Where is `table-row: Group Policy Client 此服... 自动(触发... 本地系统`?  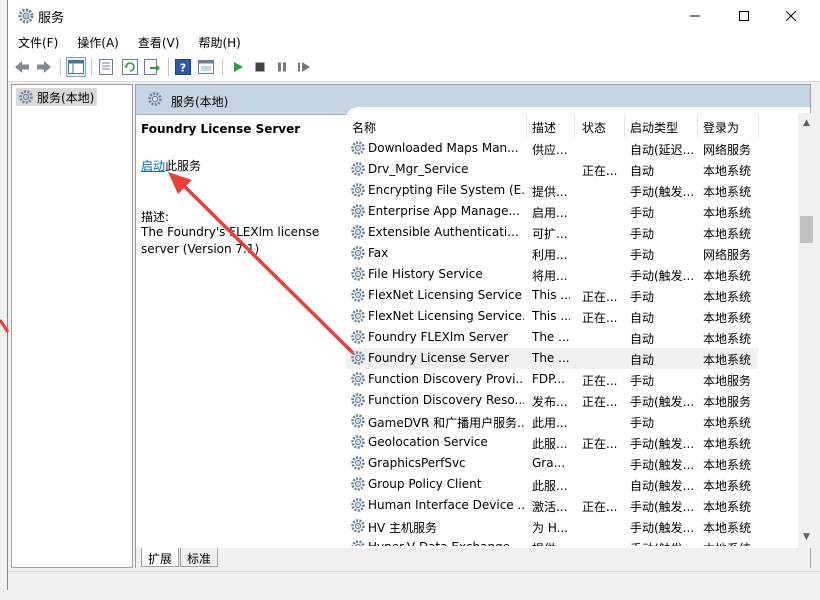 table-row: Group Policy Client 此服... 自动(触发... 本地系统 is located at coordinates (552, 484).